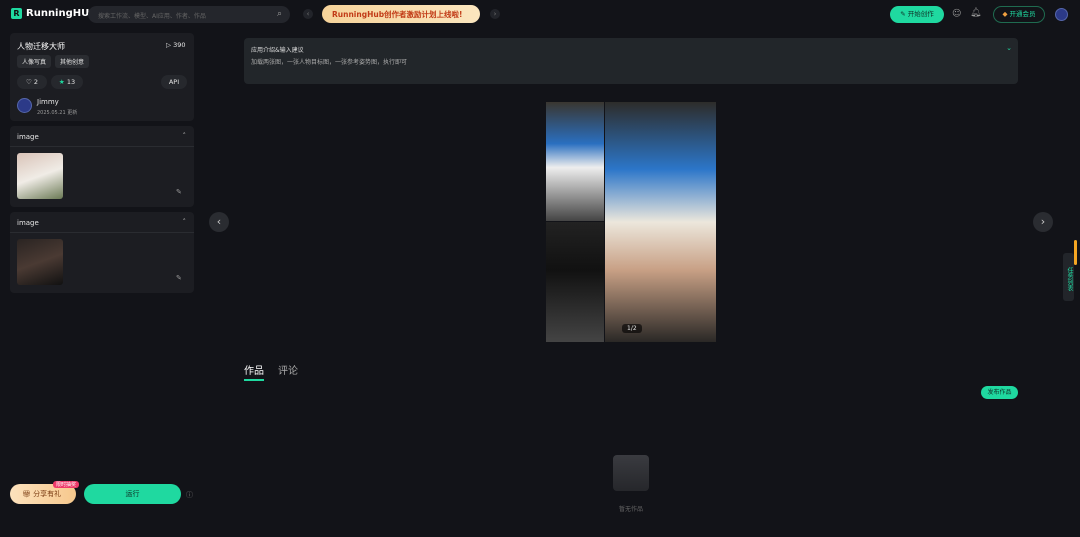  I want to click on gift-icon: 🎁︎, so click(28, 494).